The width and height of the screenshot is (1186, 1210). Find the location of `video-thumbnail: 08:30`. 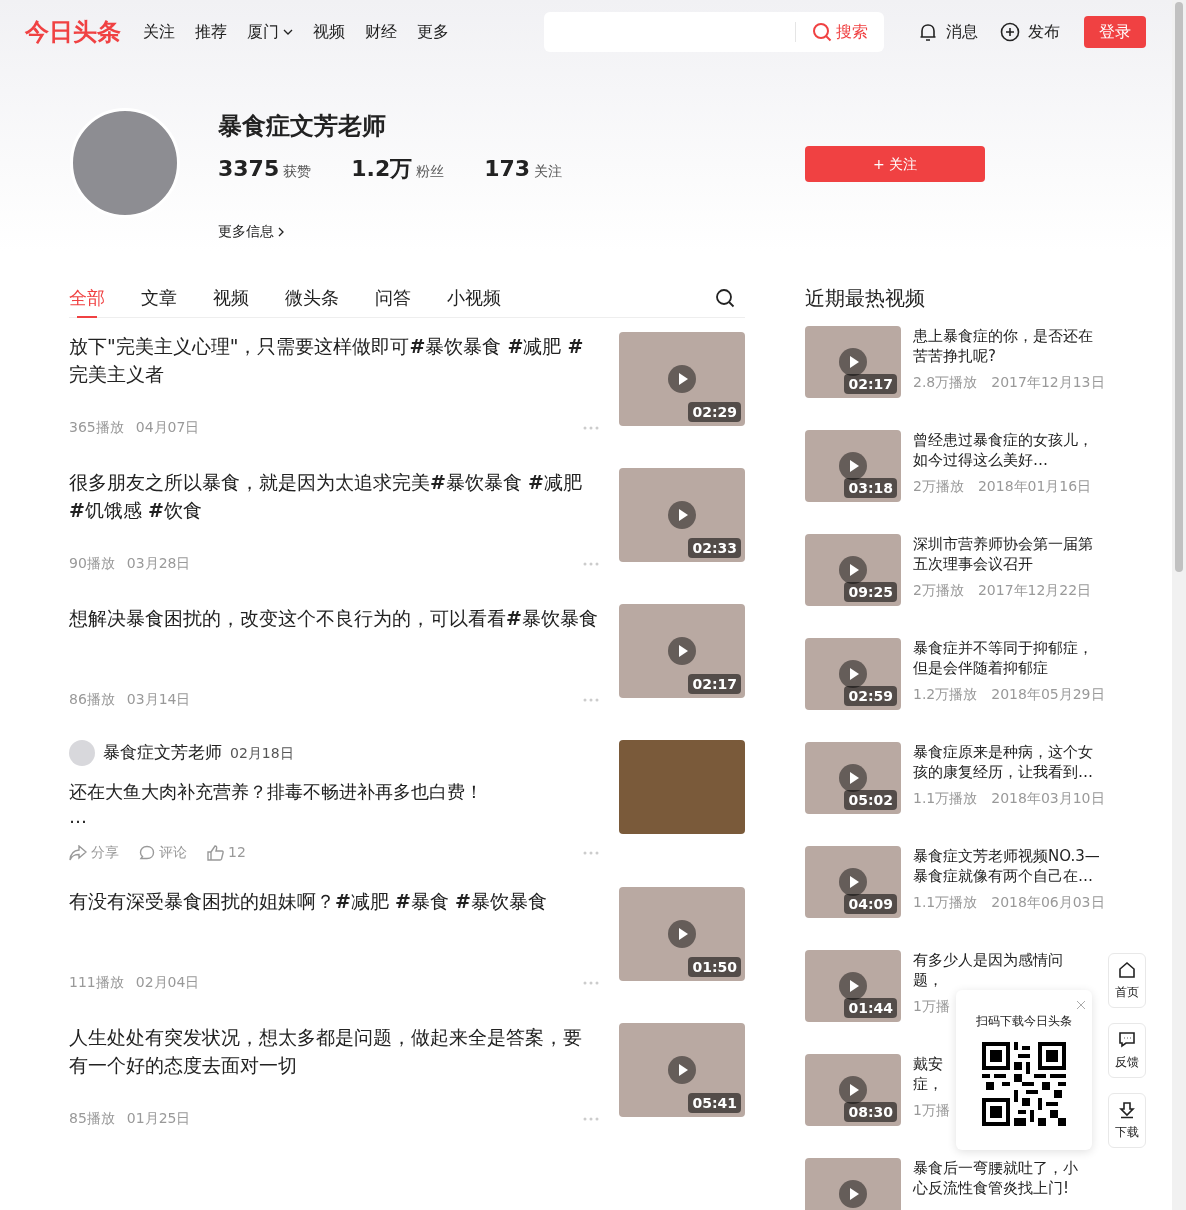

video-thumbnail: 08:30 is located at coordinates (853, 1090).